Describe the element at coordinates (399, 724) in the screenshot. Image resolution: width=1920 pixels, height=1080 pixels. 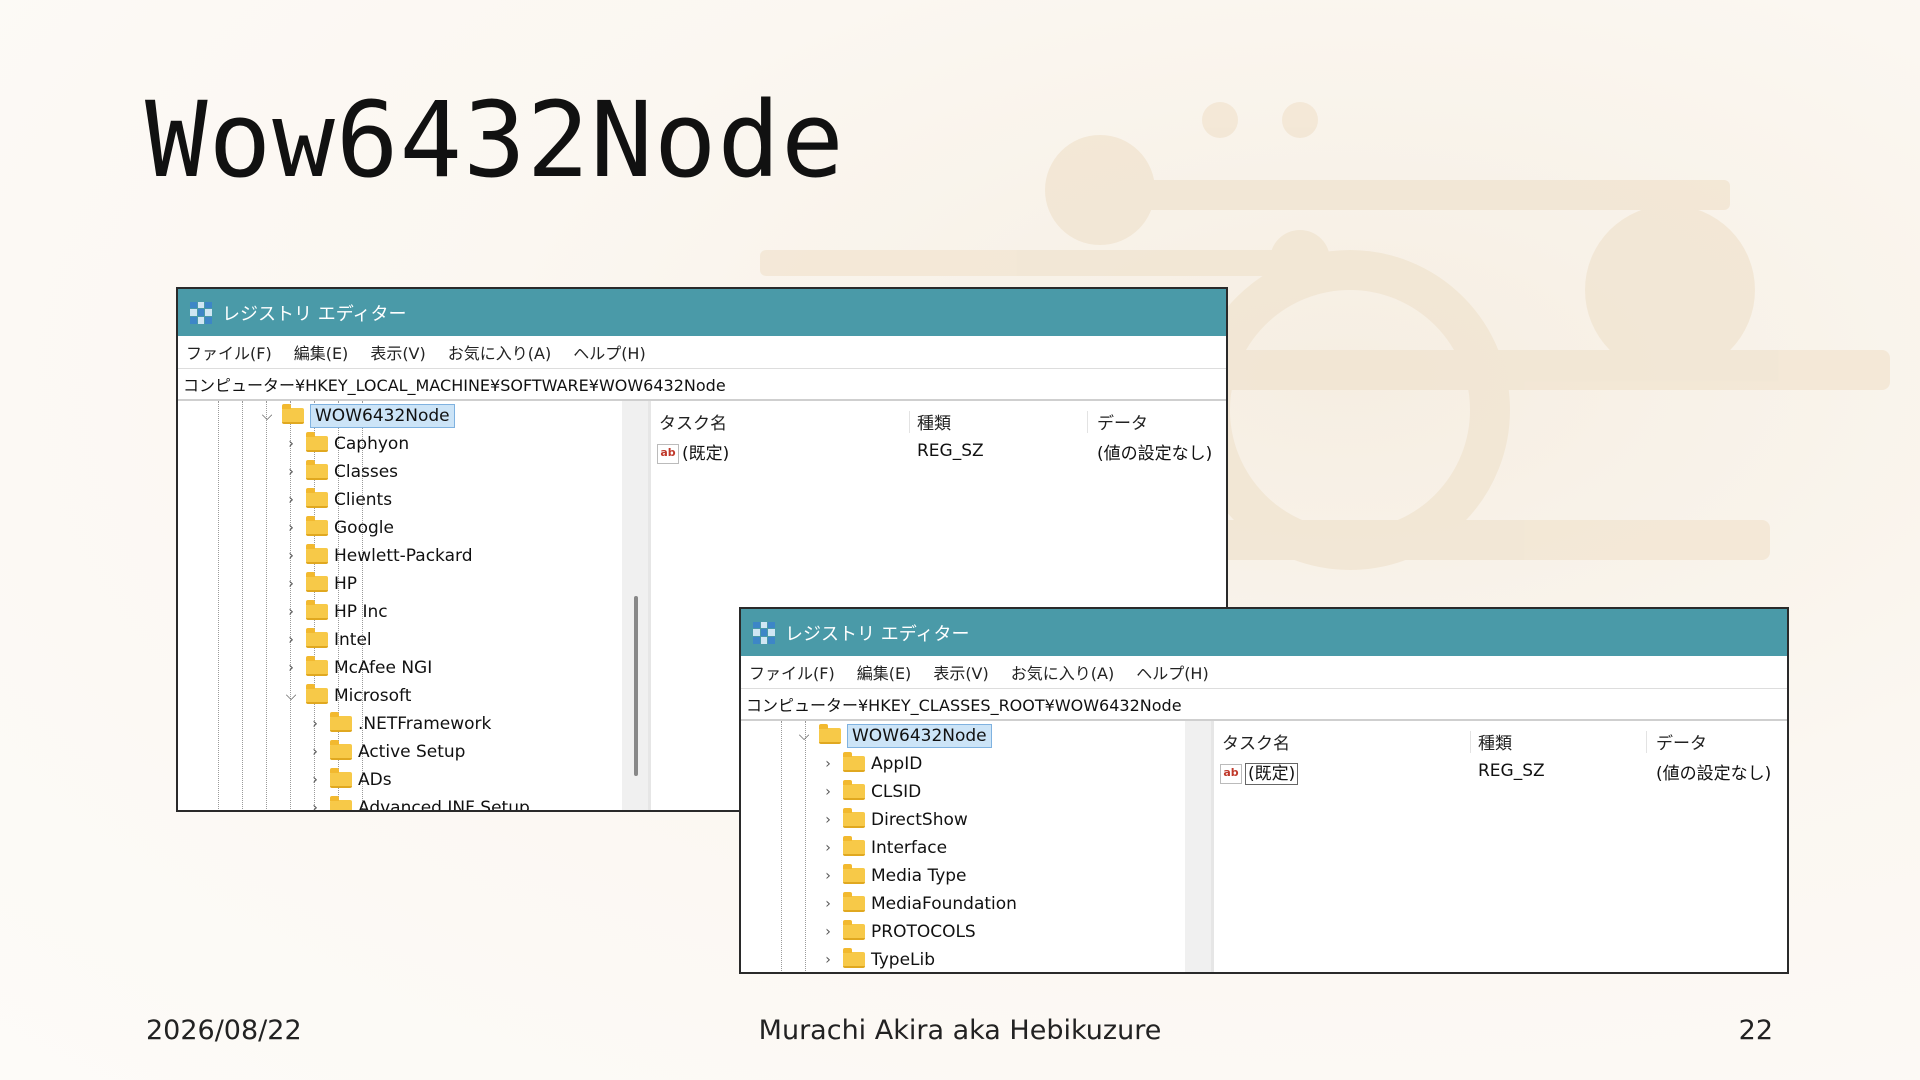
I see `tree-node: › .NETFramework` at that location.